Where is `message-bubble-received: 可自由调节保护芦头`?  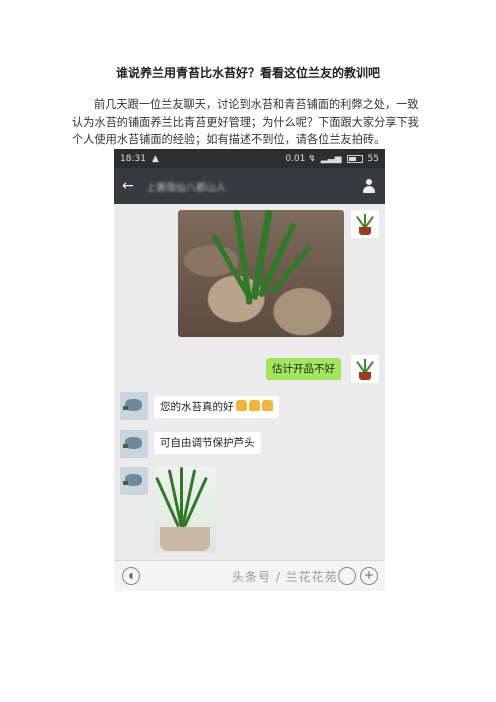 message-bubble-received: 可自由调节保护芦头 is located at coordinates (207, 443).